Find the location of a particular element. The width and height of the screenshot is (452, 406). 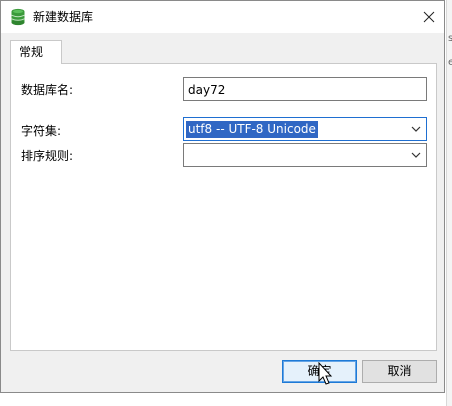

close-icon is located at coordinates (429, 16).